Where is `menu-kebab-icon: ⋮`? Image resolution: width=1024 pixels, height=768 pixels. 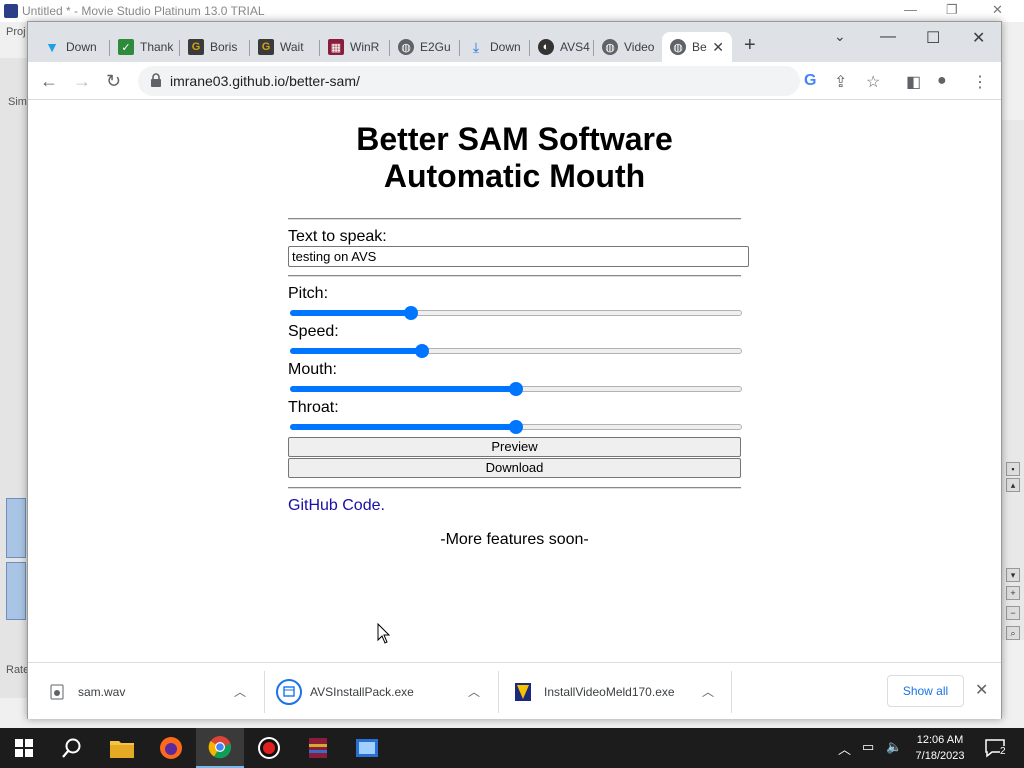 menu-kebab-icon: ⋮ is located at coordinates (980, 82).